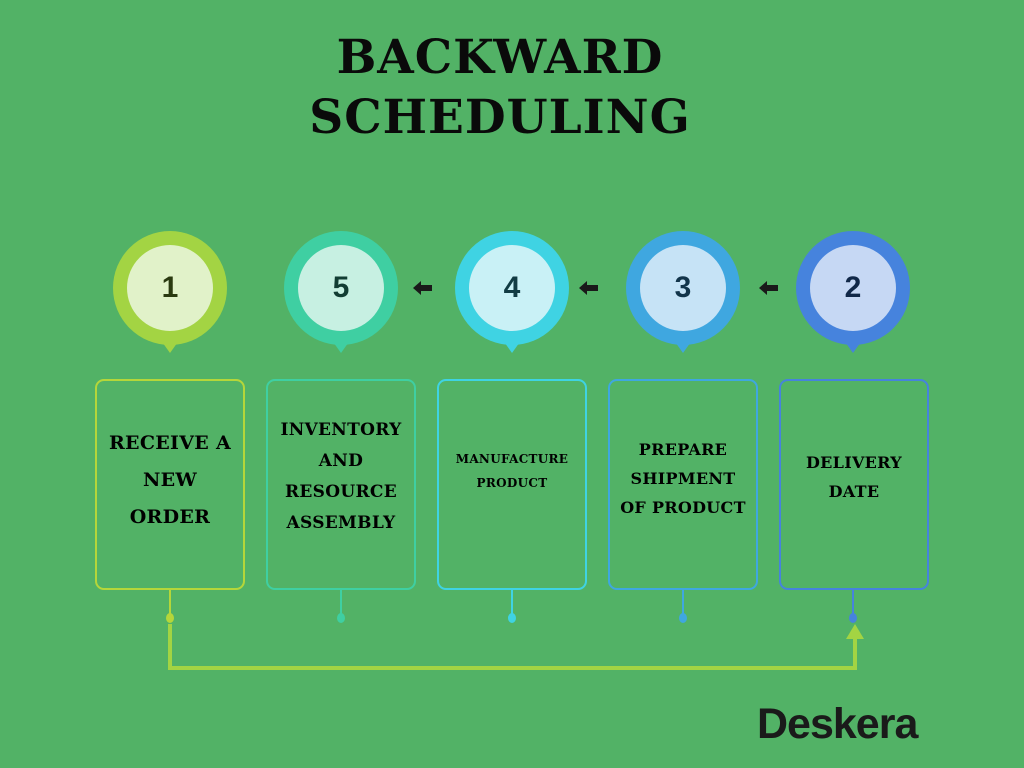 This screenshot has height=768, width=1024. I want to click on deskera-logo: Deskera, so click(837, 724).